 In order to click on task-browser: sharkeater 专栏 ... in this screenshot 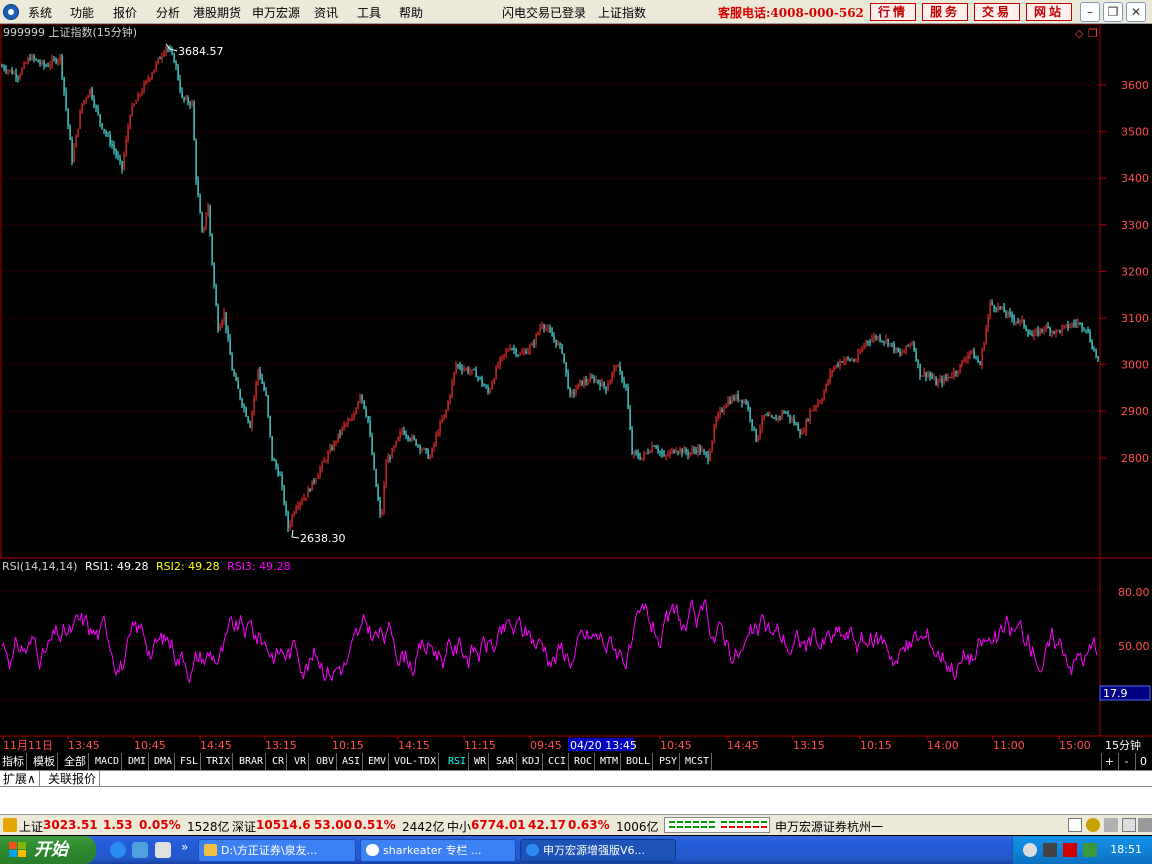, I will do `click(438, 850)`.